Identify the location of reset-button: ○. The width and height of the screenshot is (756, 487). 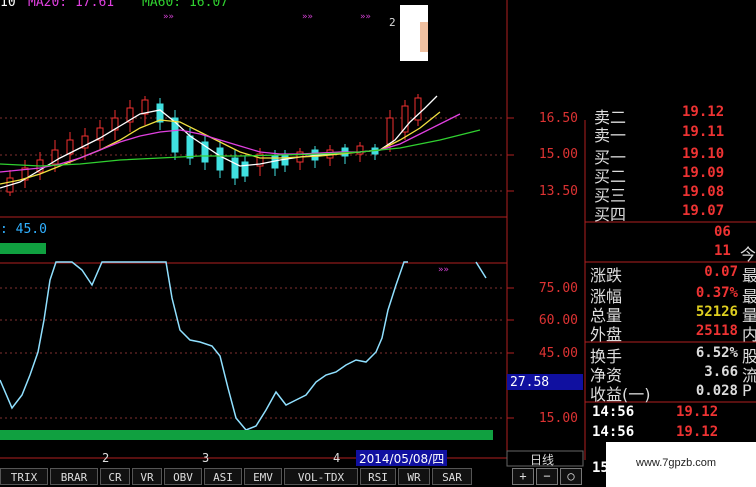
(571, 476).